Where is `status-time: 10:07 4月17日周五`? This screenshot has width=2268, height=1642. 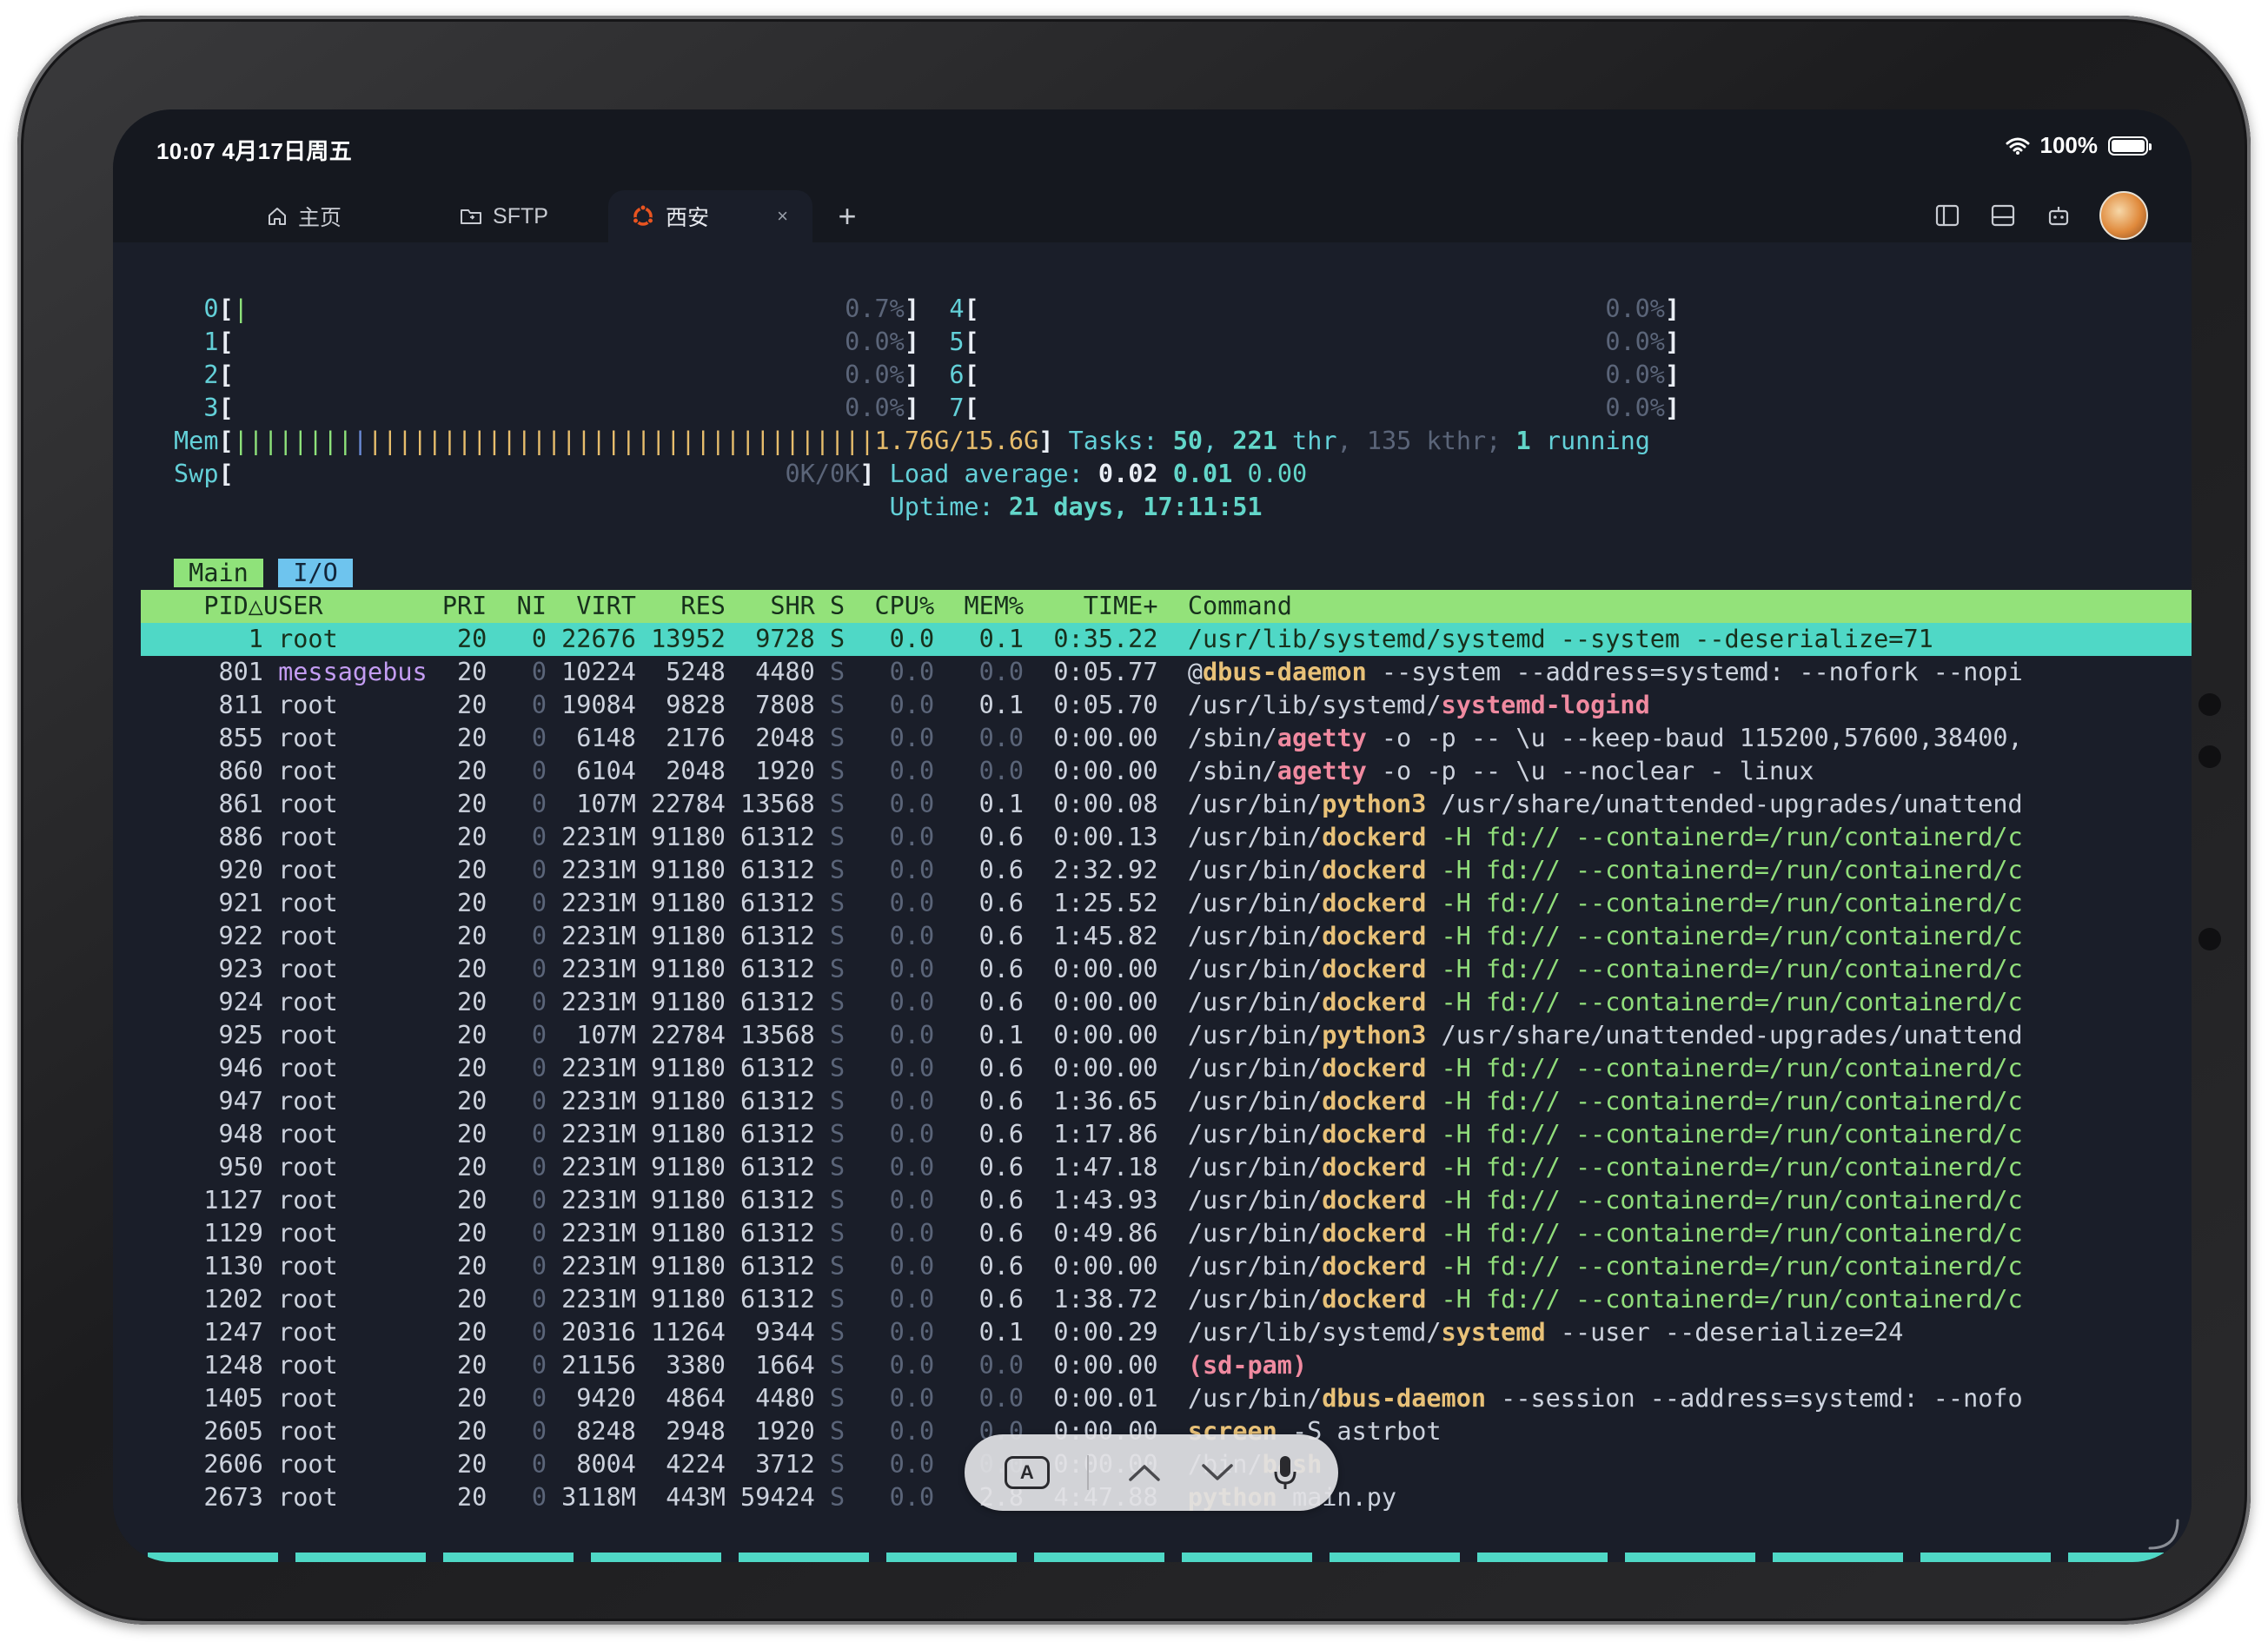
status-time: 10:07 4月17日周五 is located at coordinates (254, 151).